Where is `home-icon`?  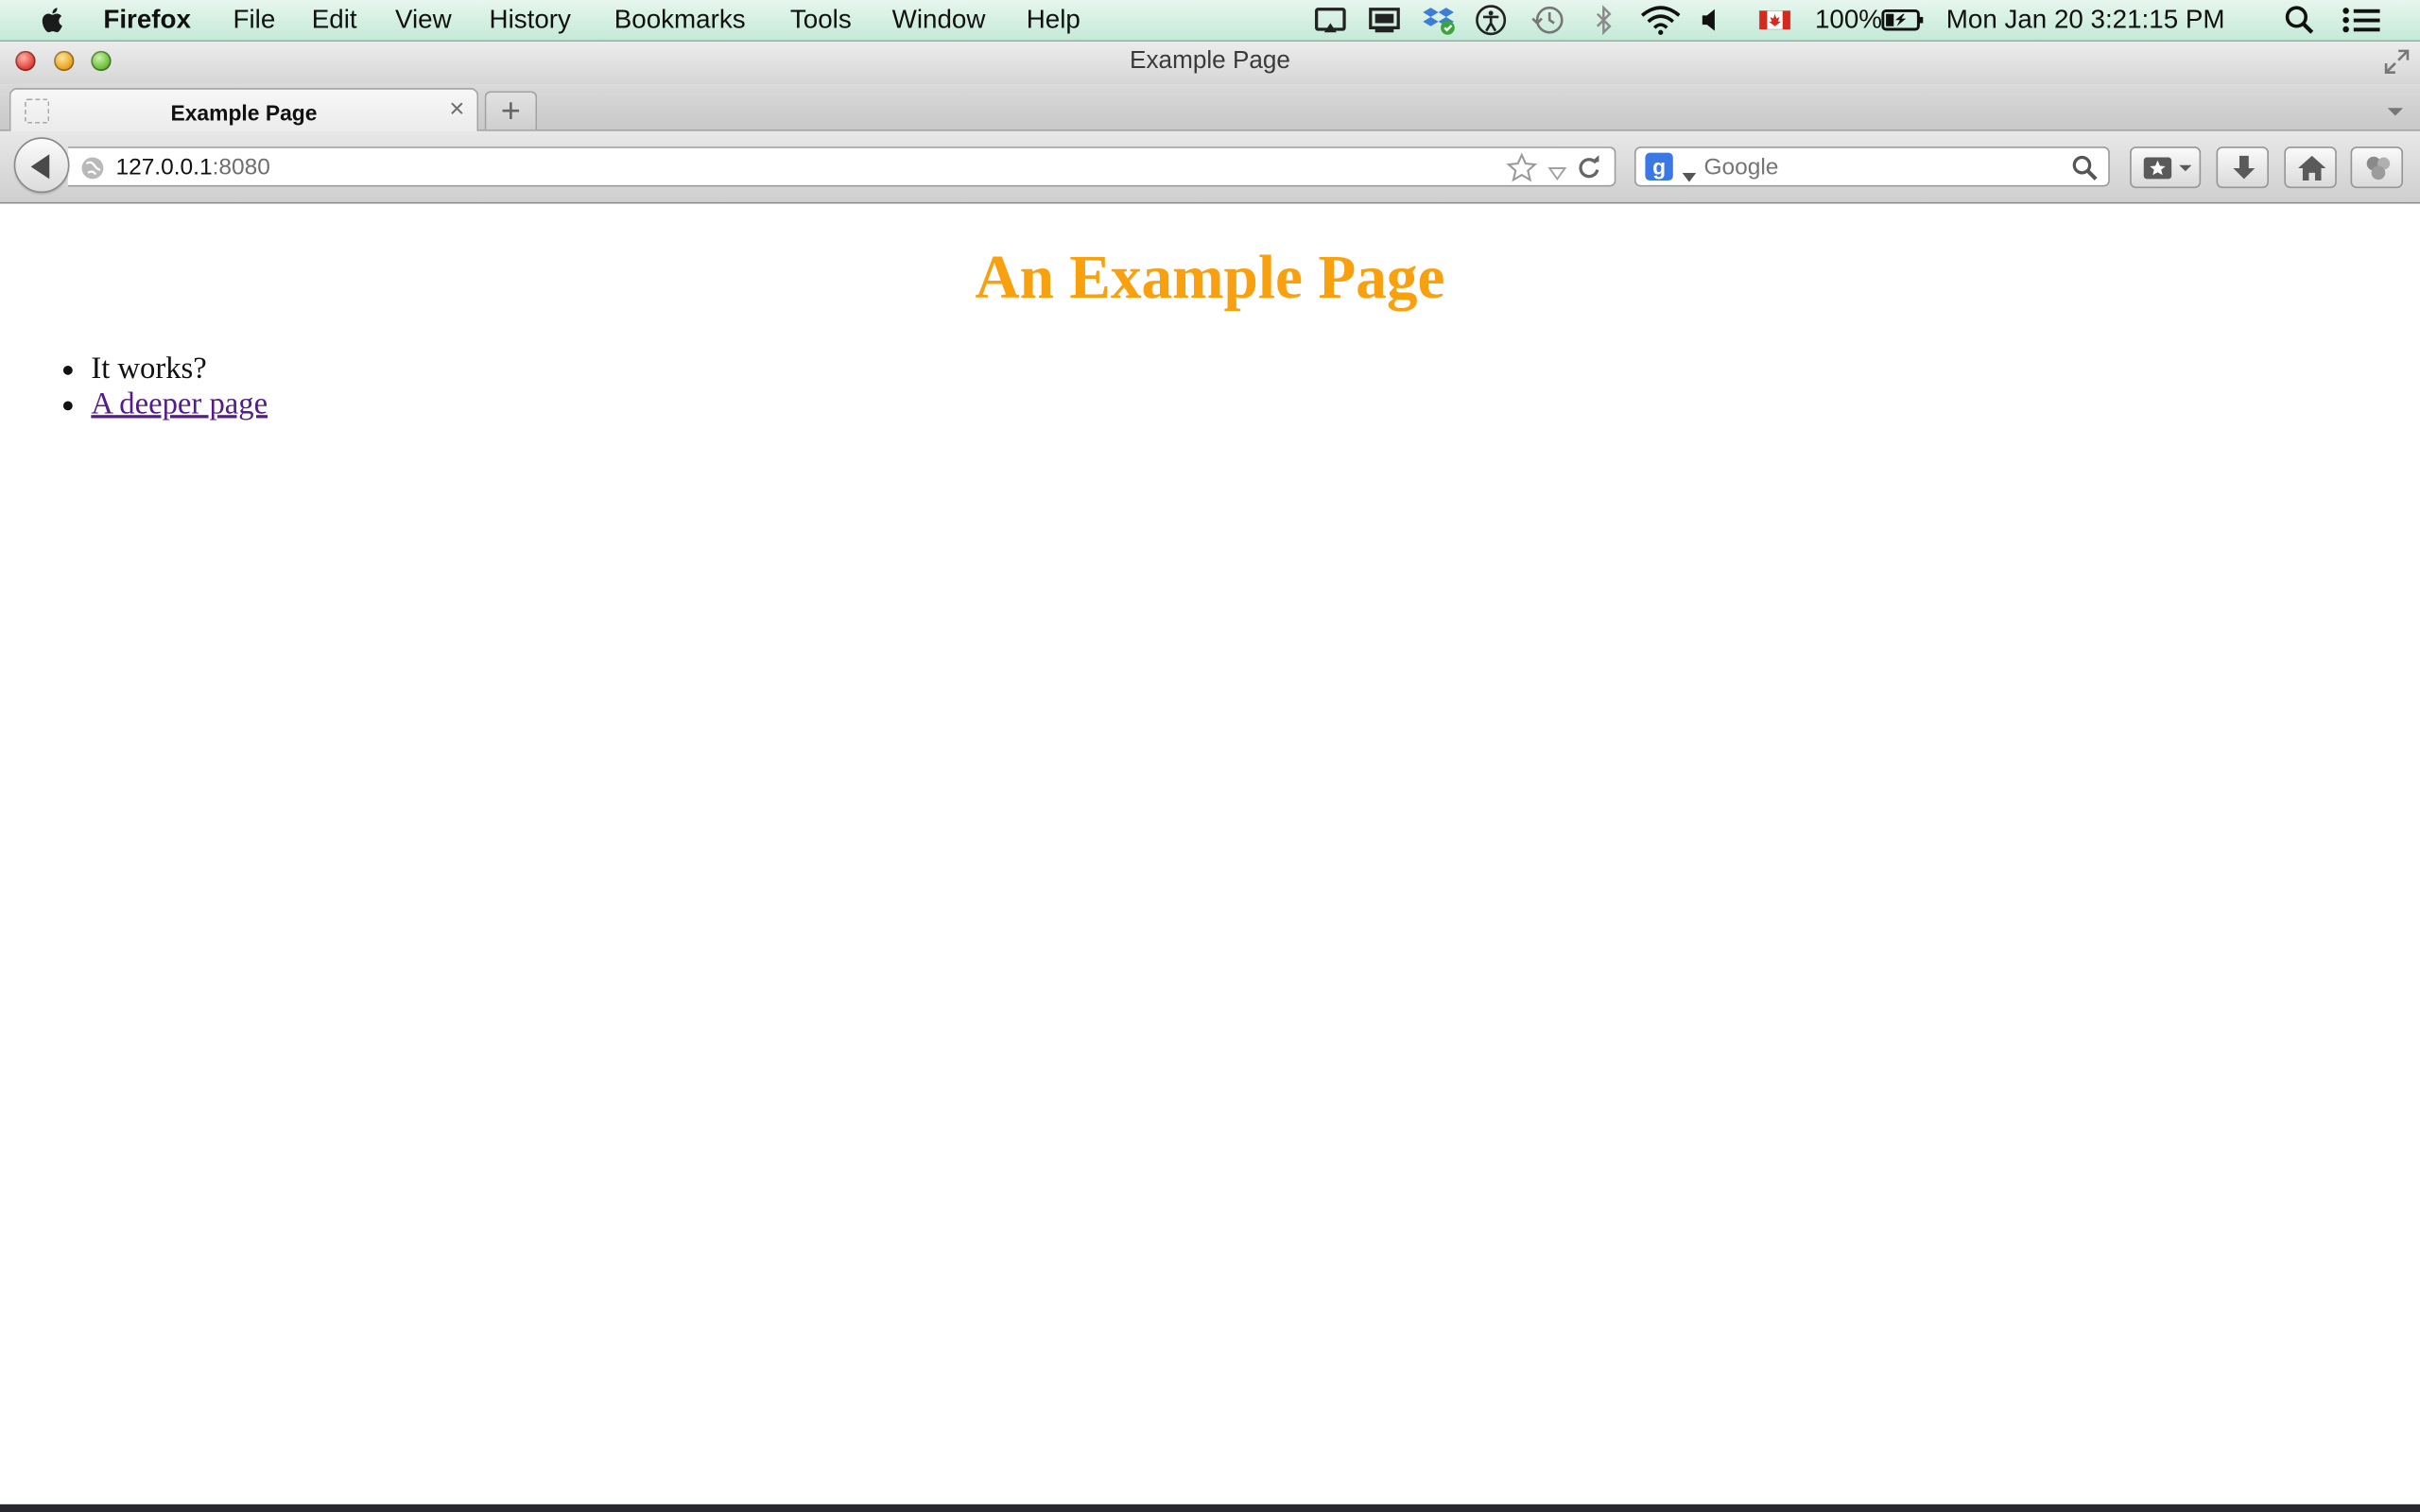
home-icon is located at coordinates (2312, 168).